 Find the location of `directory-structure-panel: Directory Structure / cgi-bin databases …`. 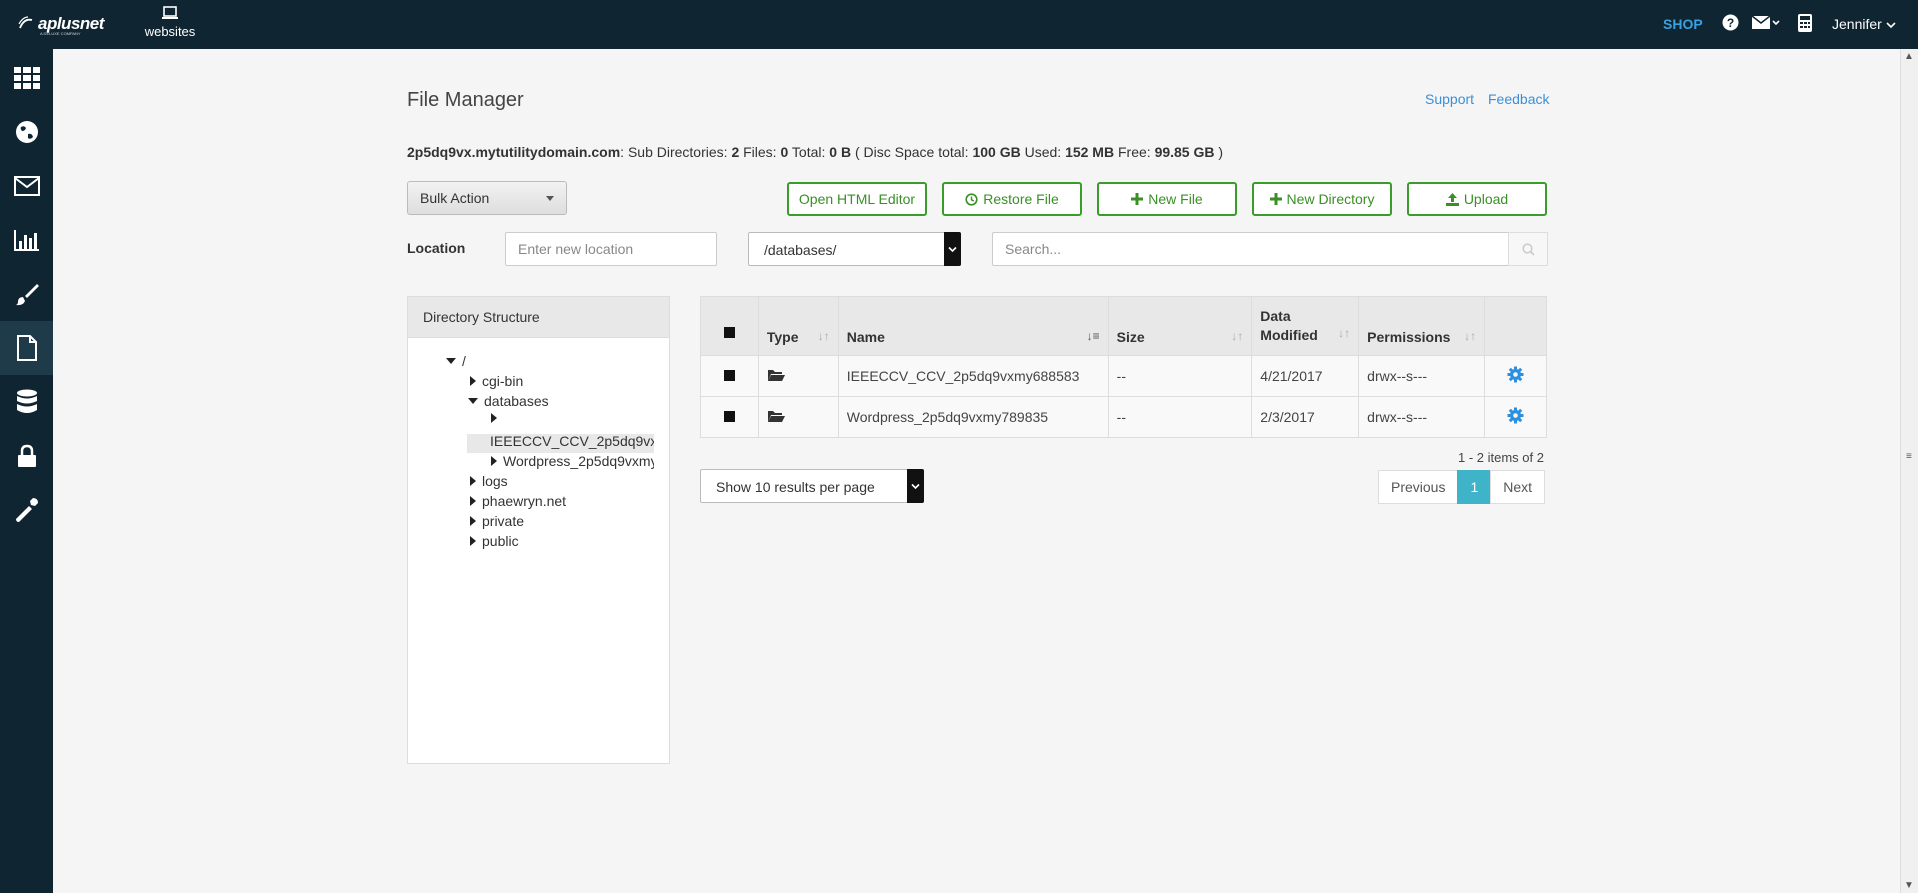

directory-structure-panel: Directory Structure / cgi-bin databases … is located at coordinates (538, 530).